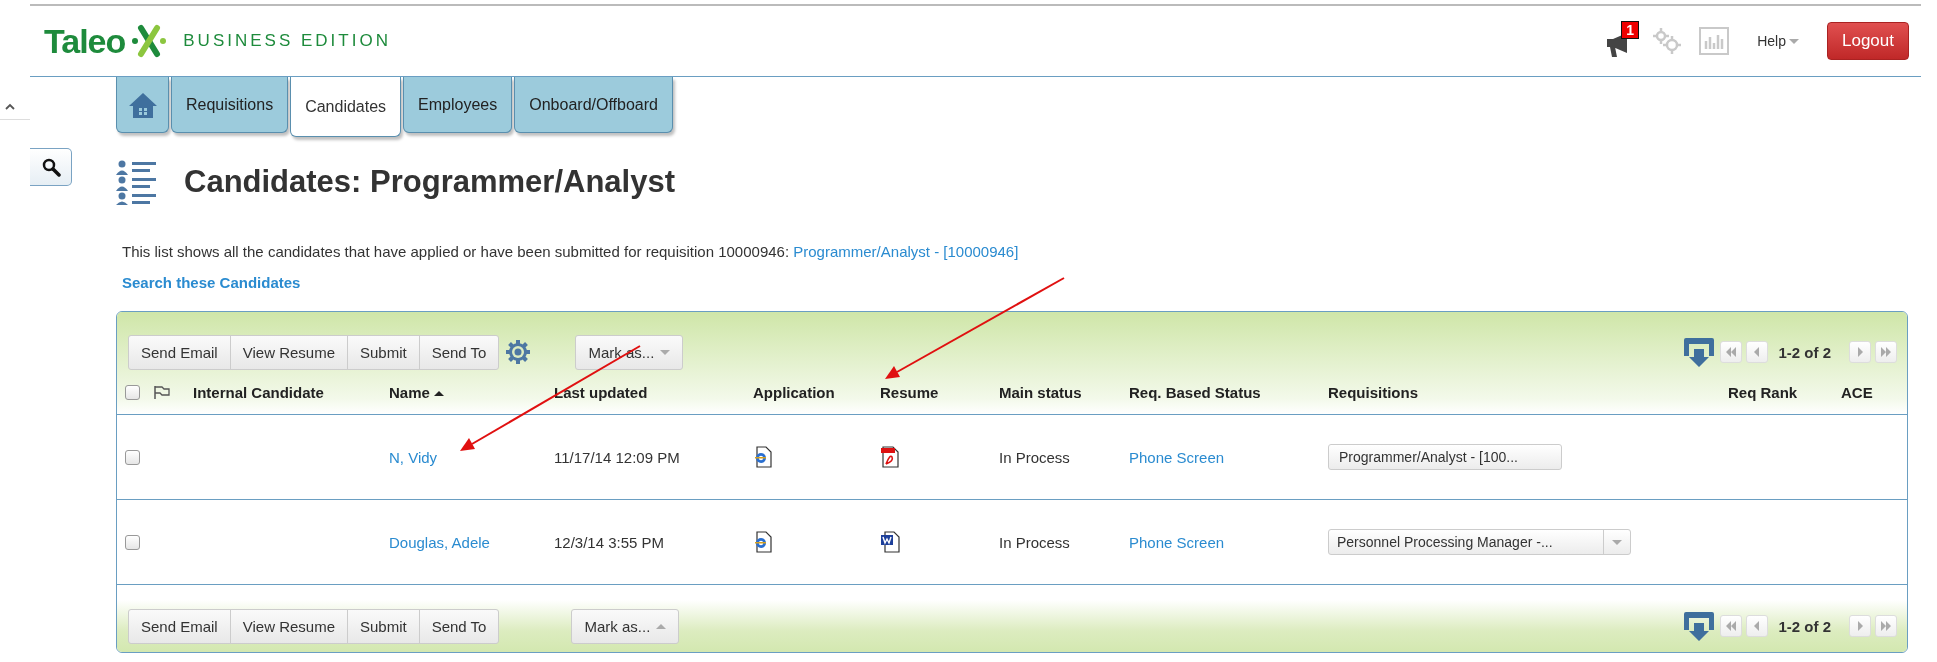 Image resolution: width=1937 pixels, height=662 pixels. Describe the element at coordinates (1228, 392) in the screenshot. I see `column-header: Req. Based Status` at that location.